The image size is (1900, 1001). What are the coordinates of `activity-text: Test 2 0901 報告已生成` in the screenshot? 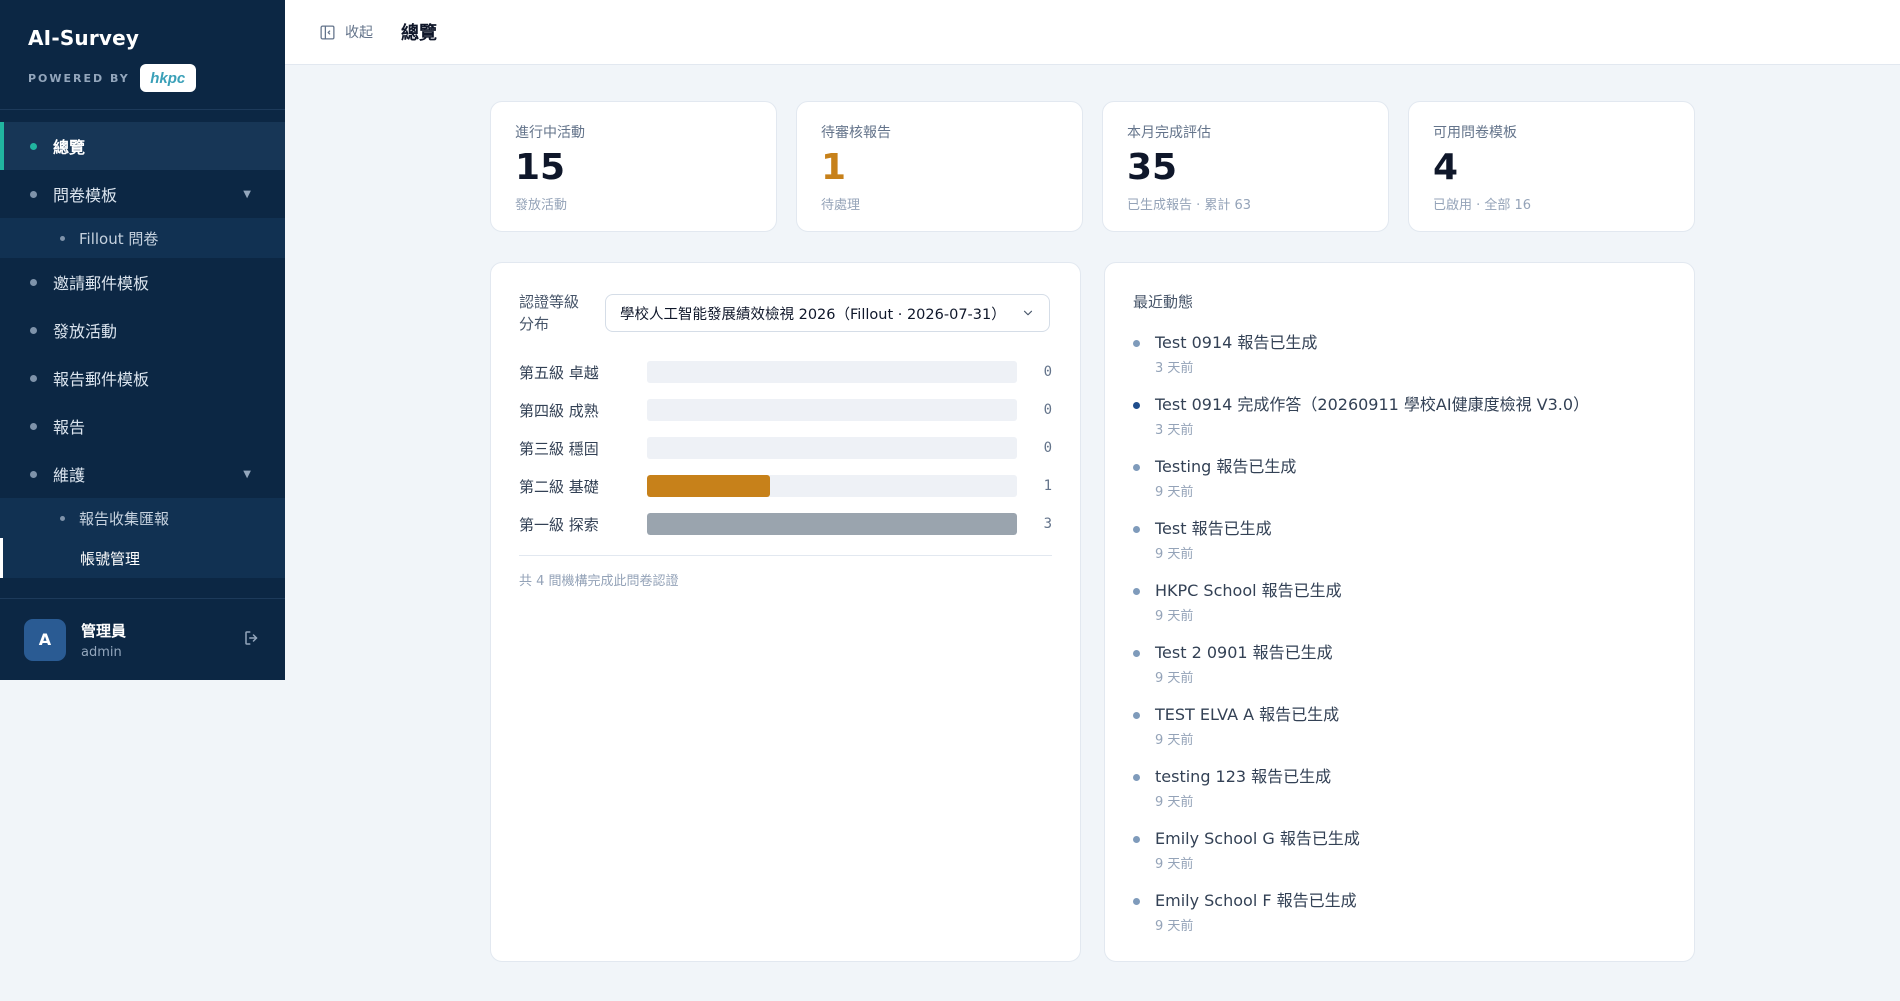 It's located at (1244, 652).